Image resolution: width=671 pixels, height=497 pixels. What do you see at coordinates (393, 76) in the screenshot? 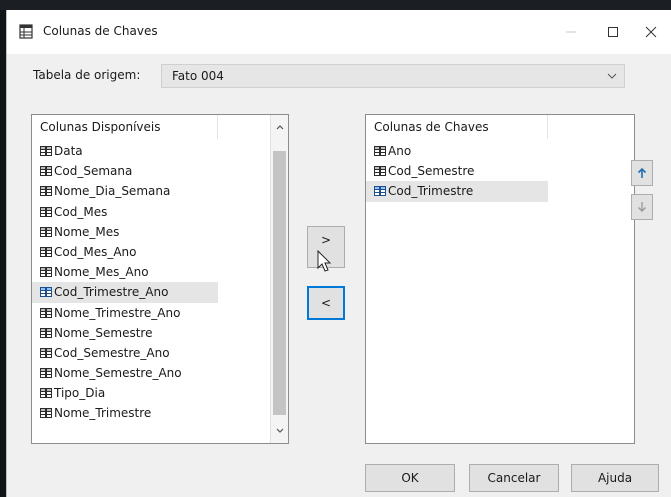
I see `origin-table-select: Fato 004` at bounding box center [393, 76].